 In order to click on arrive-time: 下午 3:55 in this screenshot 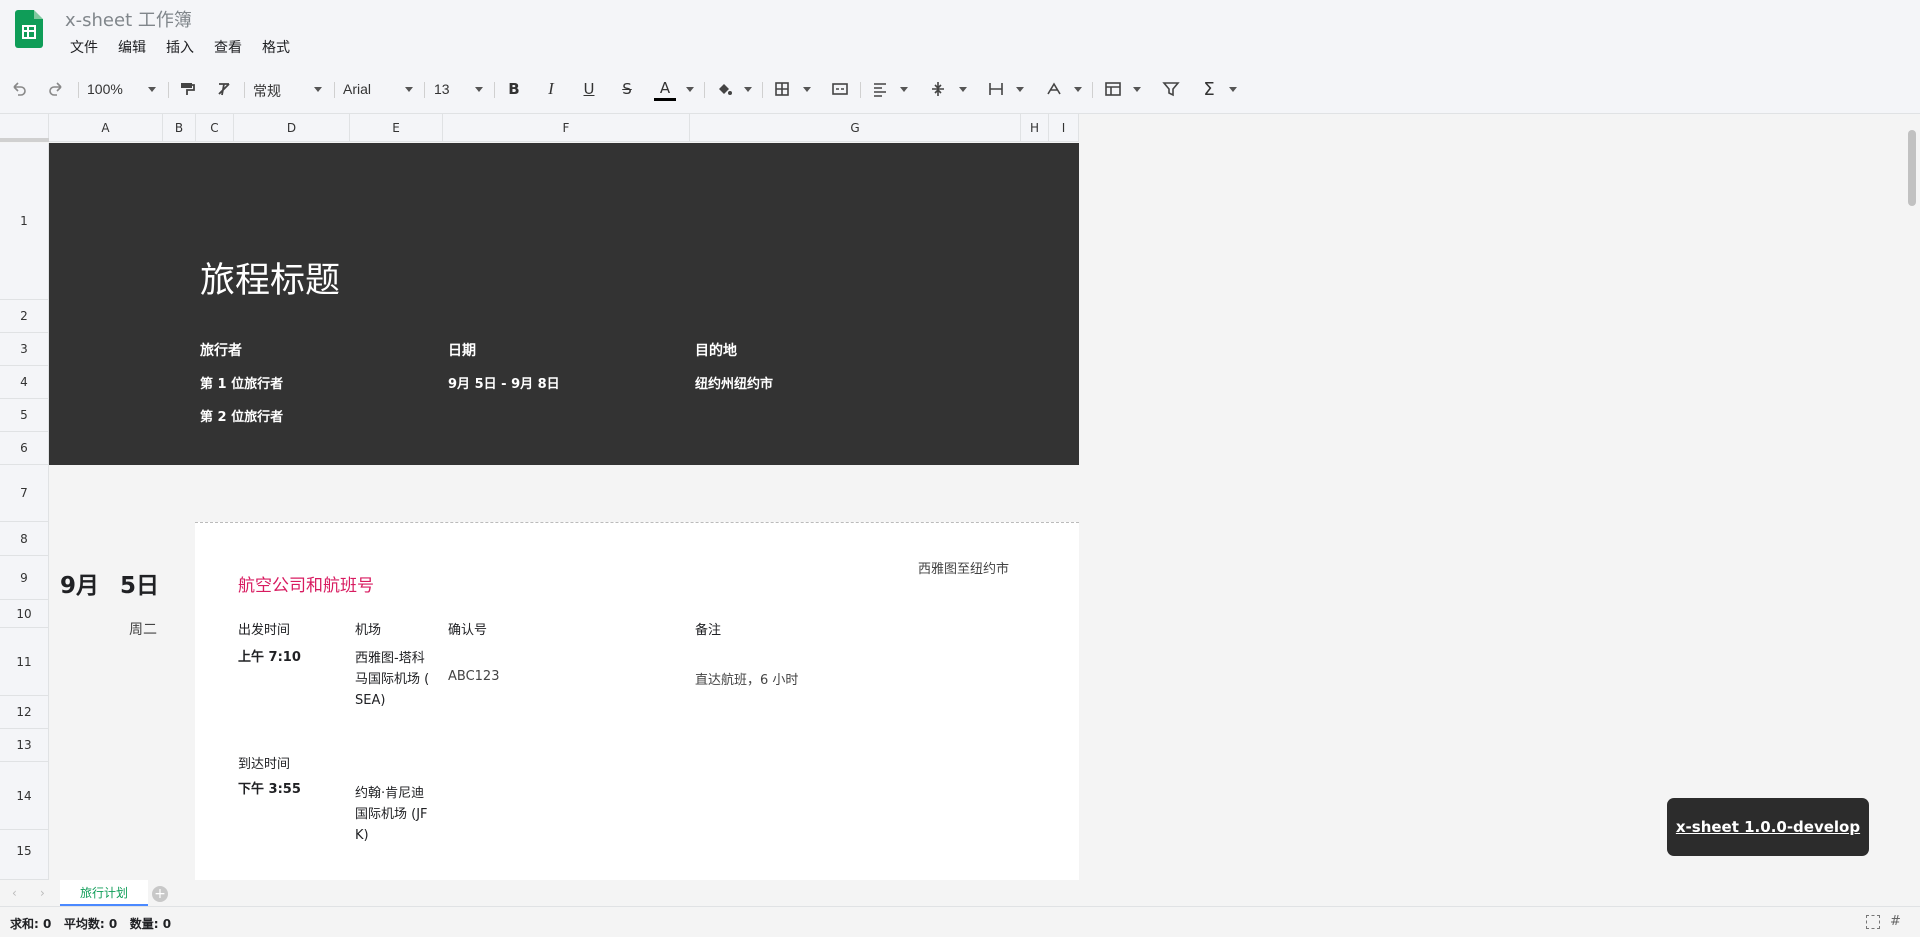, I will do `click(269, 787)`.